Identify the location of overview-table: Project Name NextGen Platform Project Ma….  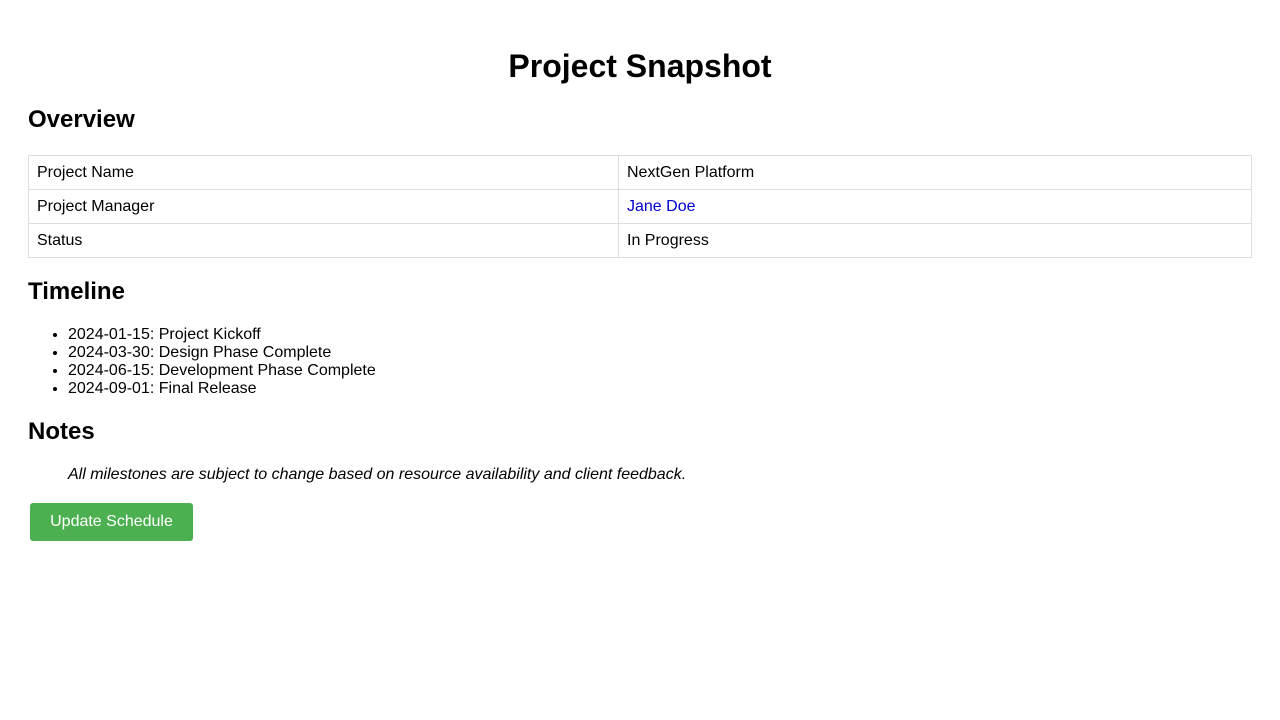
(640, 206).